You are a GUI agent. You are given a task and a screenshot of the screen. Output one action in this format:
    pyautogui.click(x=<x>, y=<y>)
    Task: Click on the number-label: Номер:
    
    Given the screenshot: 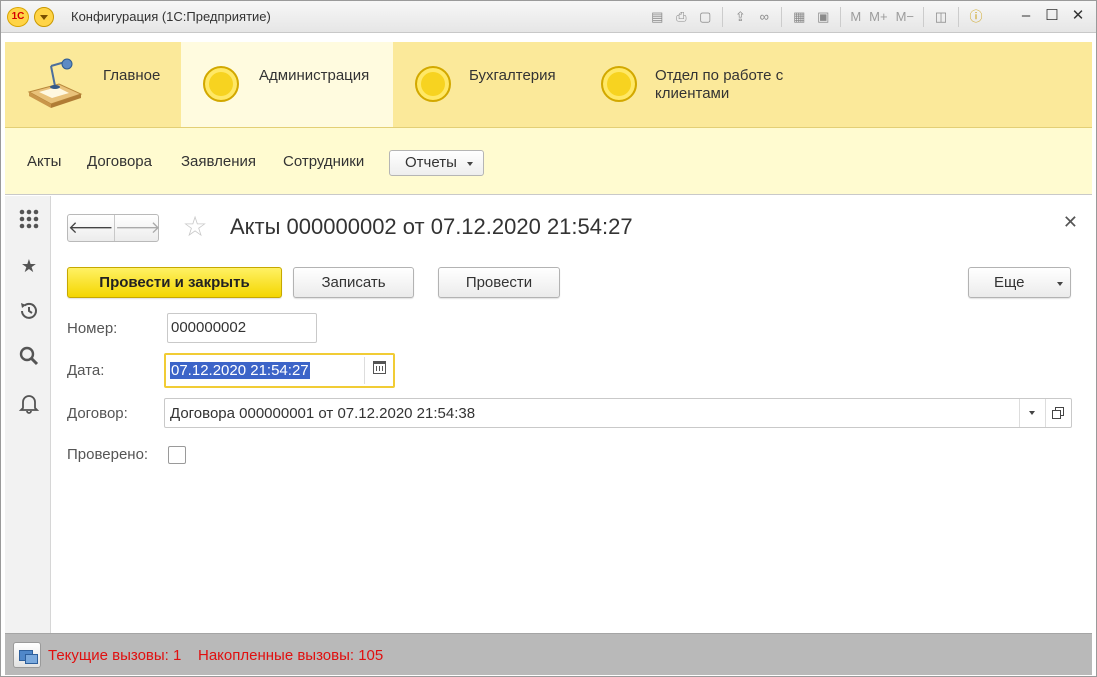 What is the action you would take?
    pyautogui.click(x=92, y=328)
    